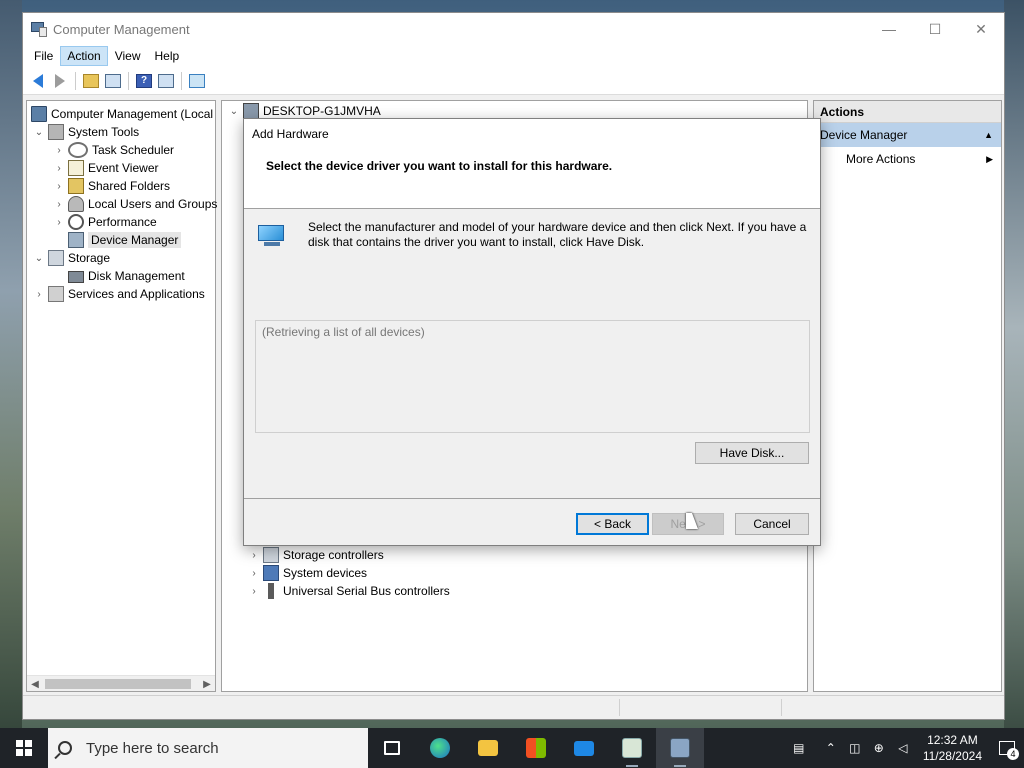  What do you see at coordinates (322, 111) in the screenshot?
I see `computer-name: DESKTOP-G1JMVHA` at bounding box center [322, 111].